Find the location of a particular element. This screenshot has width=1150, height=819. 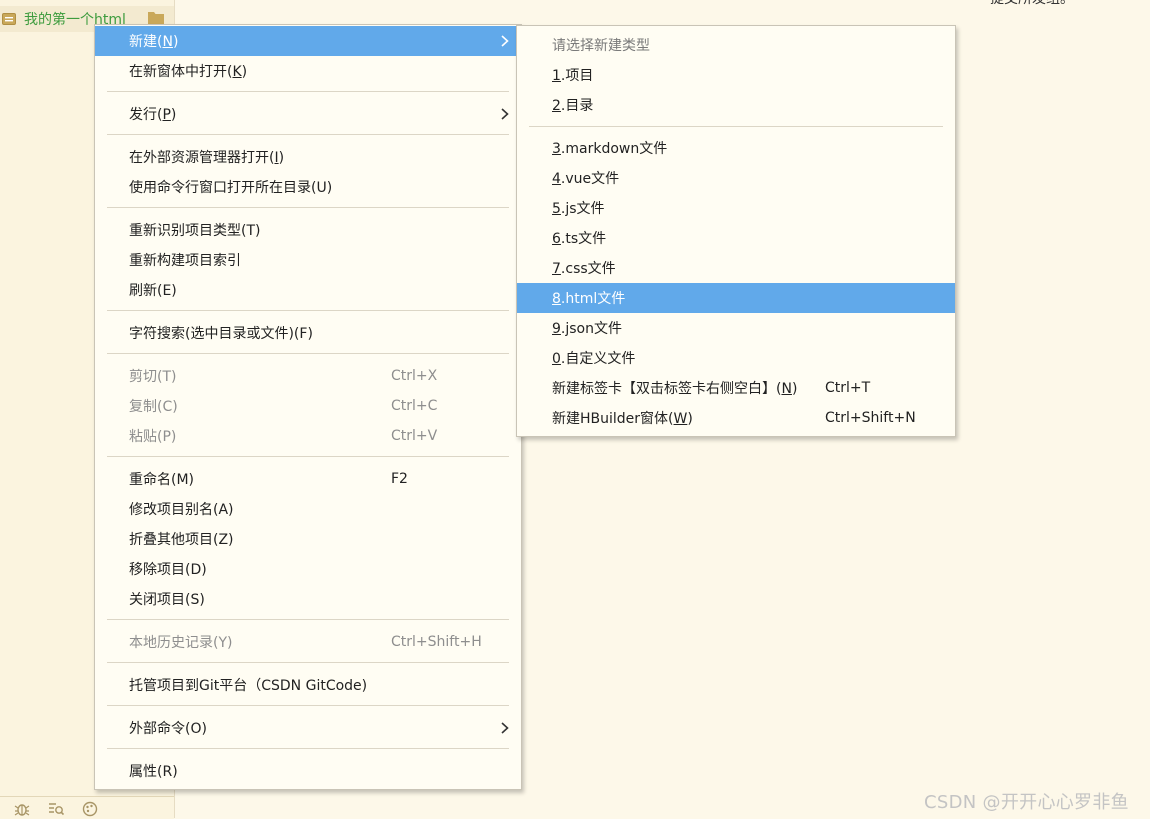

menu-item-open-in-explorer: 在外部资源管理器打开(I) is located at coordinates (308, 157).